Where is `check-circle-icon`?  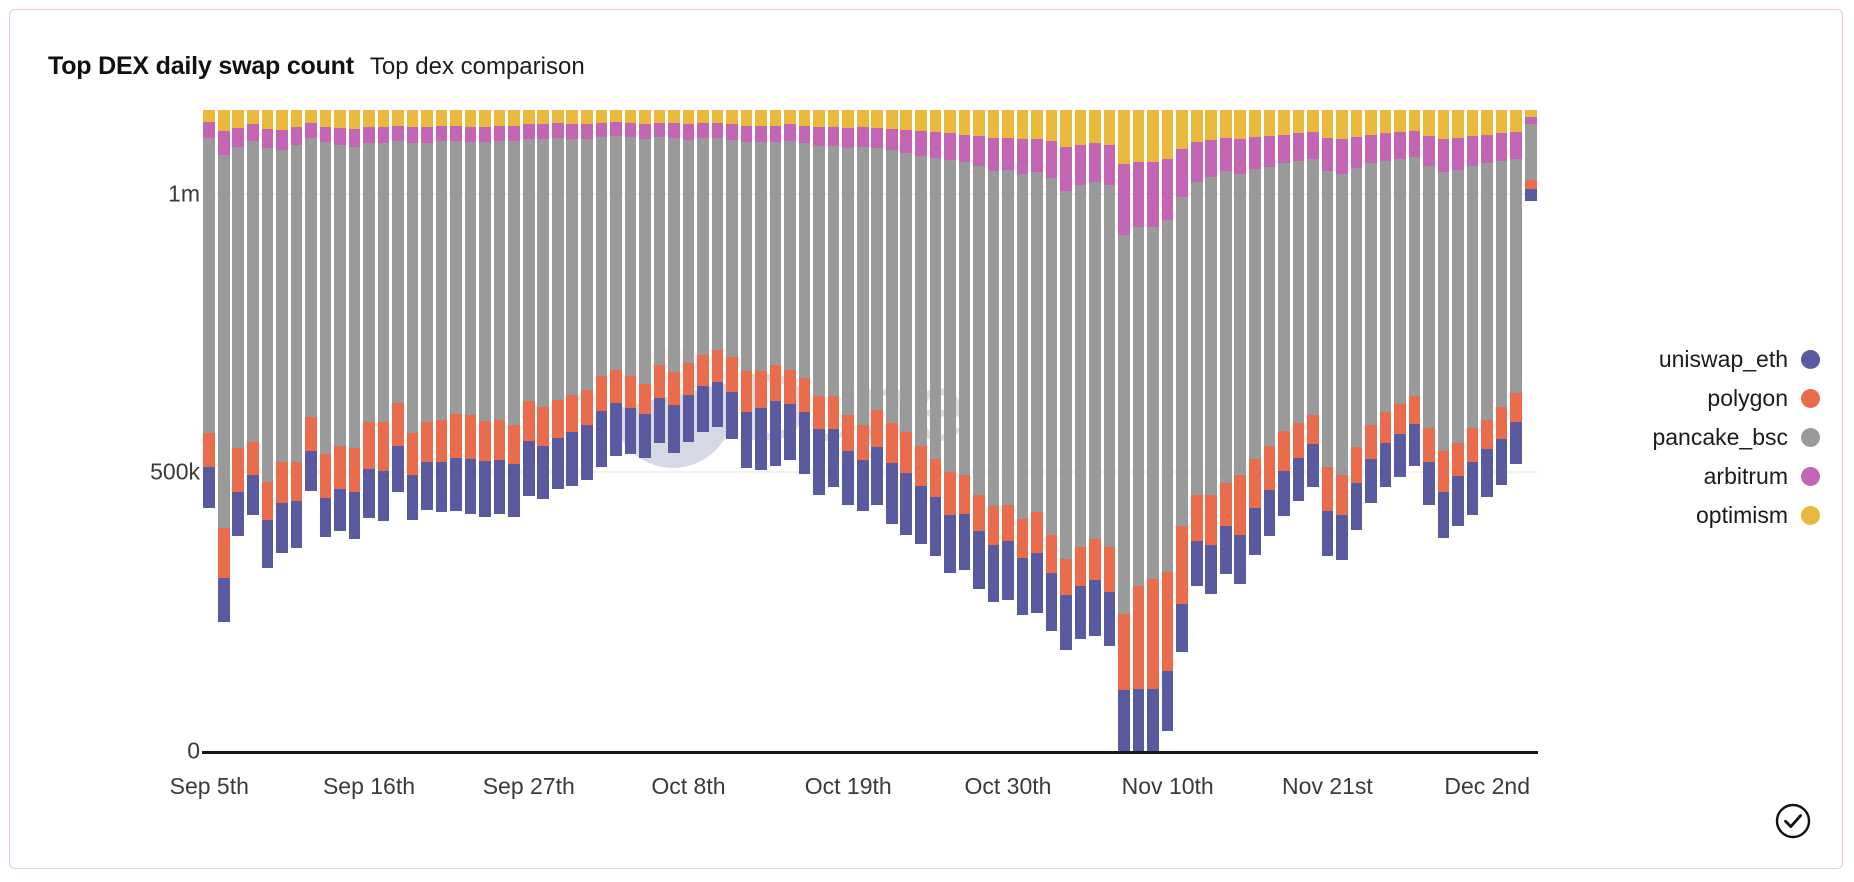
check-circle-icon is located at coordinates (1793, 821).